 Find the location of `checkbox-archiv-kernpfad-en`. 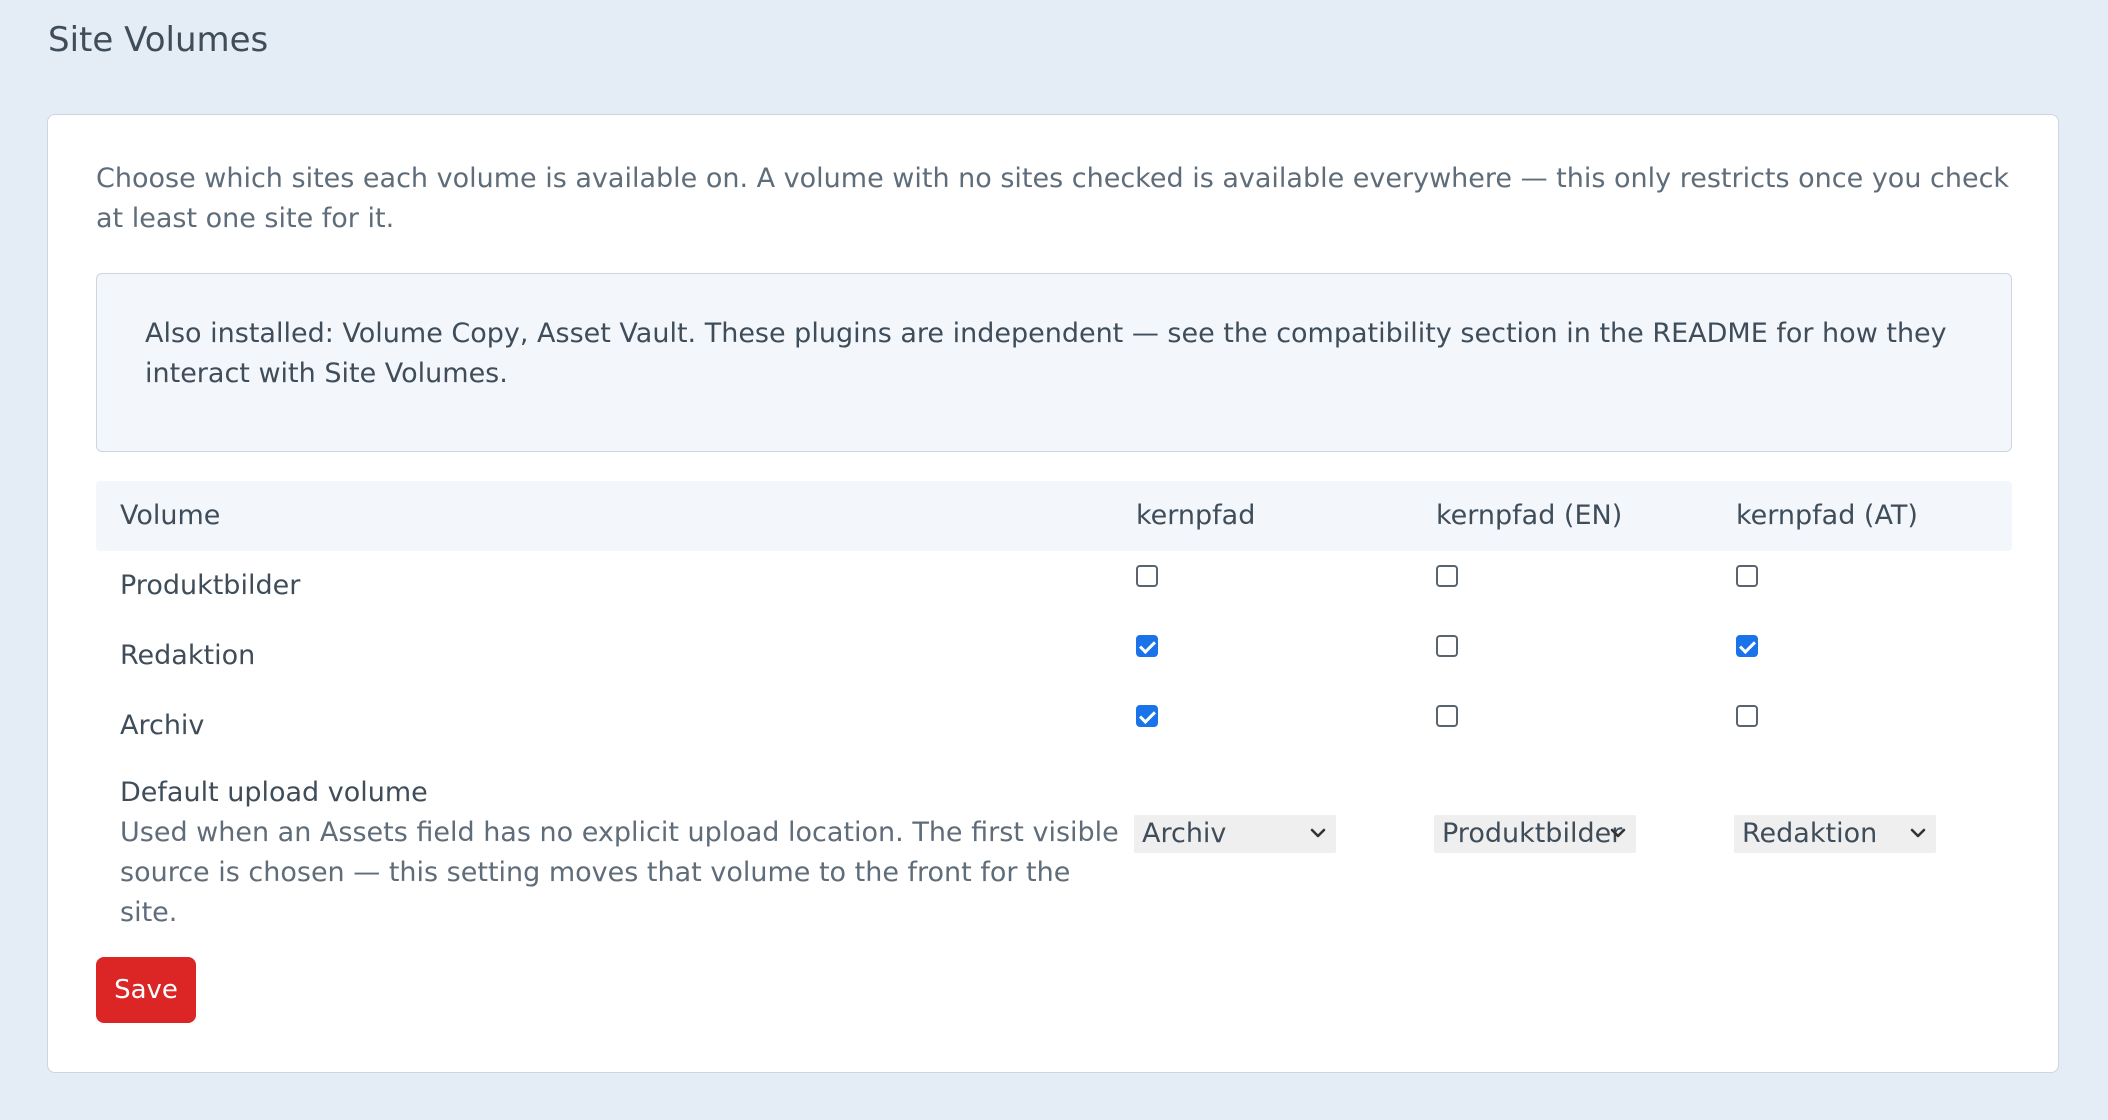

checkbox-archiv-kernpfad-en is located at coordinates (1447, 716).